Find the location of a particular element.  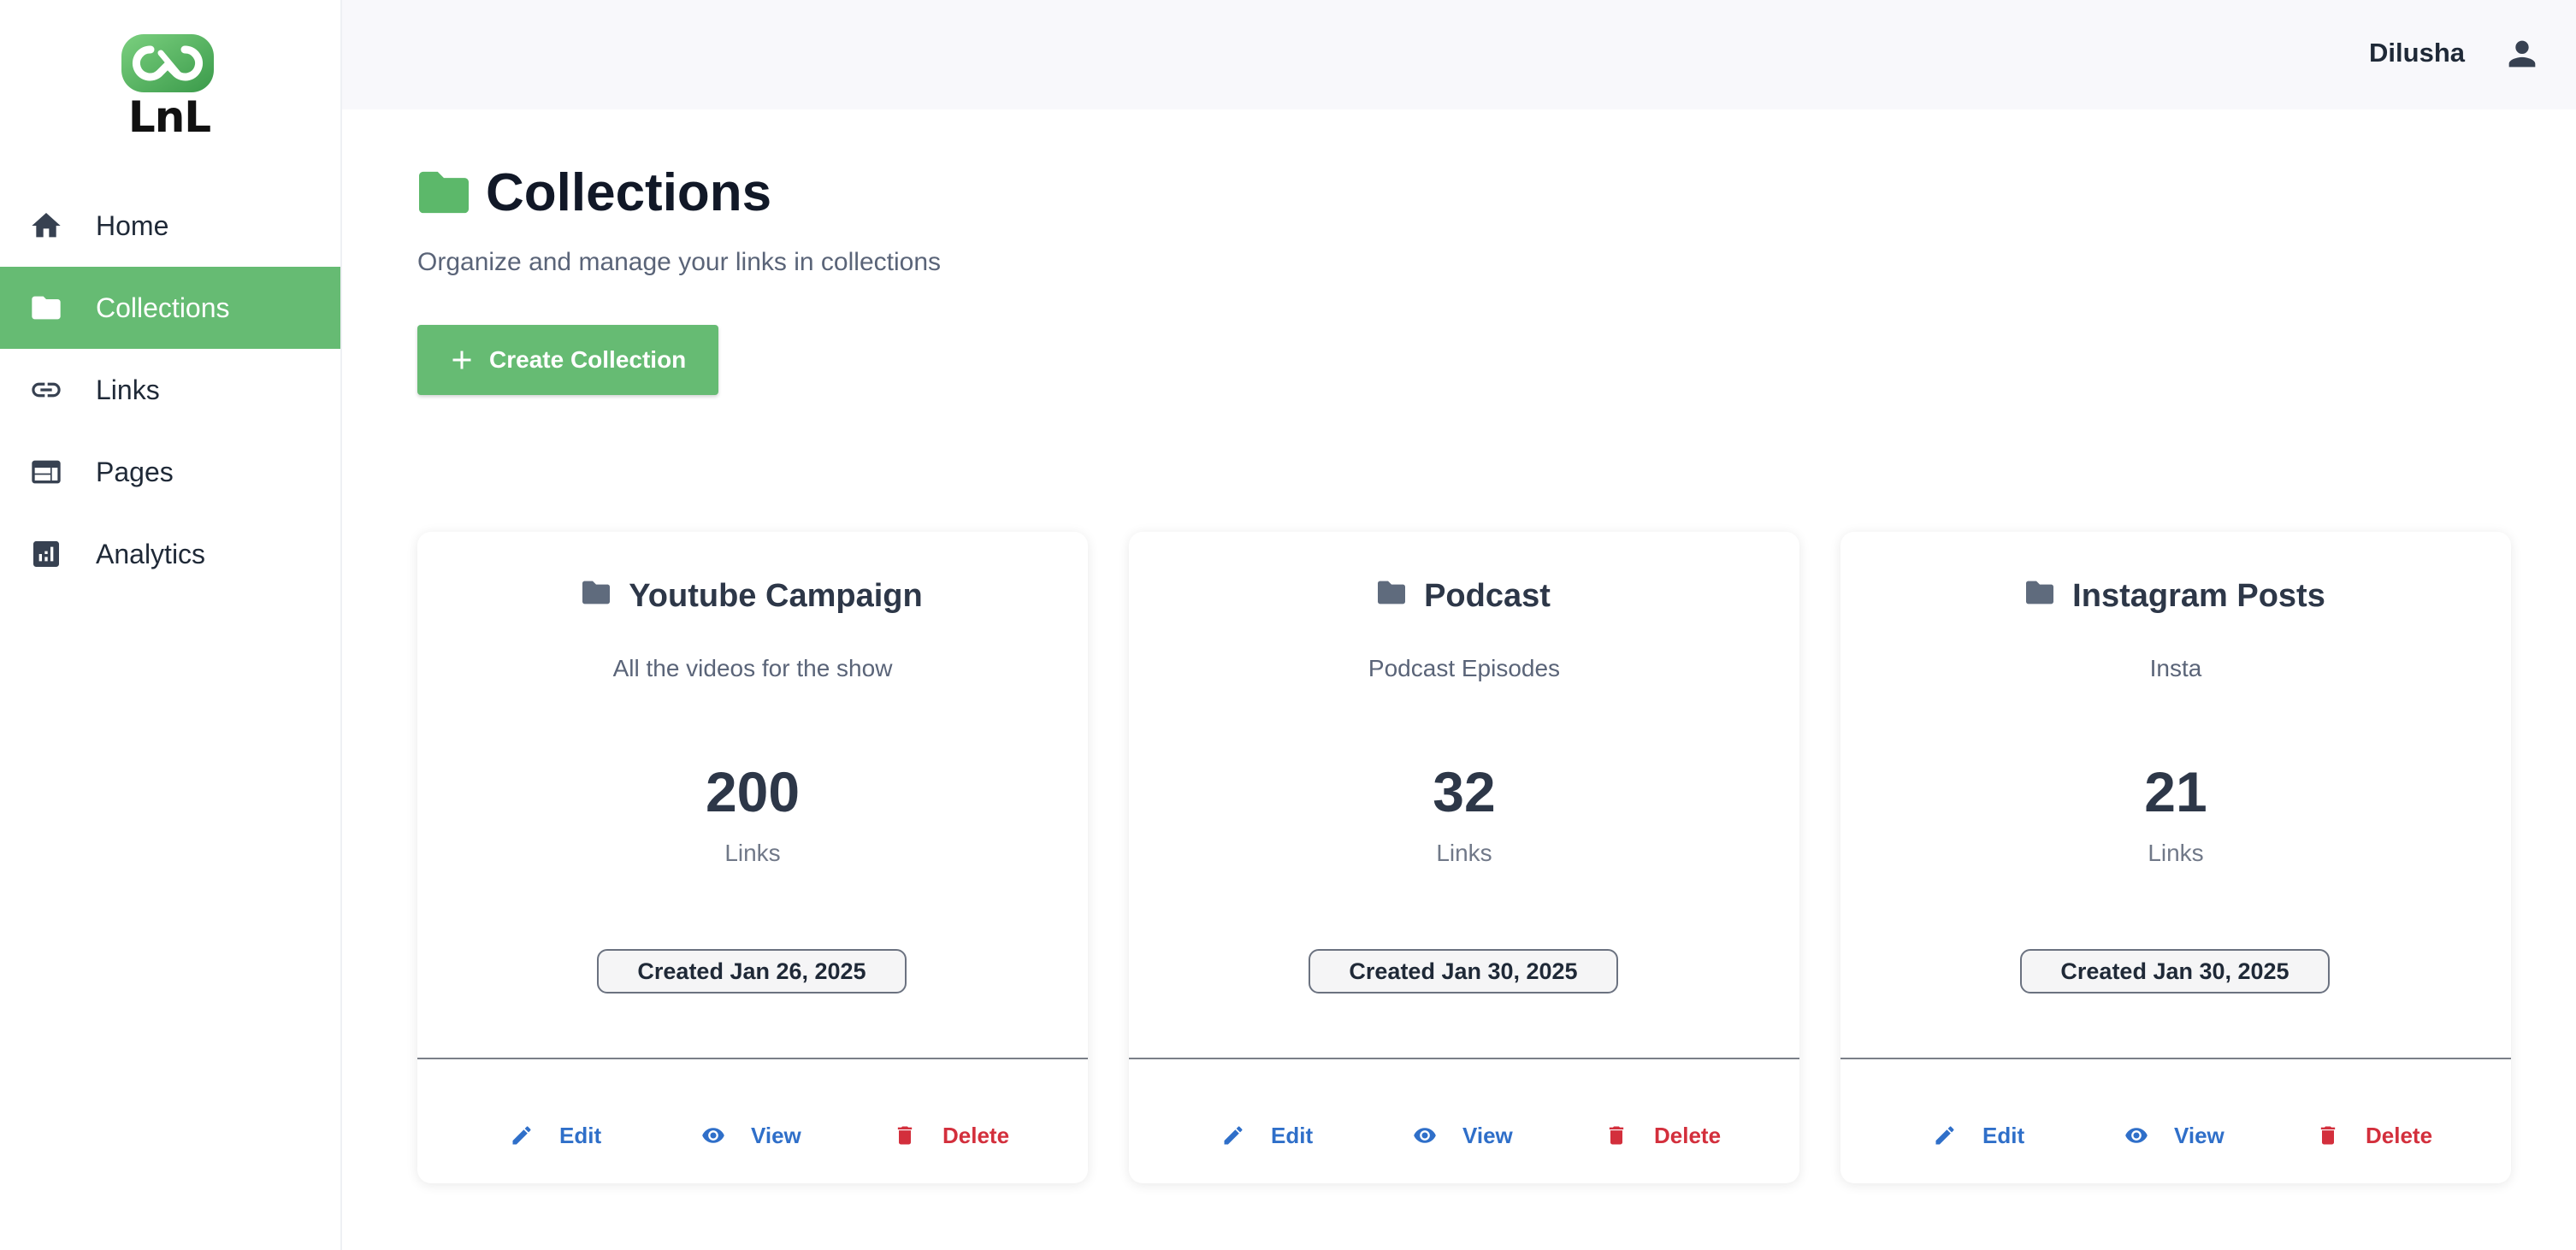

collection-description: All the videos for the show is located at coordinates (752, 668).